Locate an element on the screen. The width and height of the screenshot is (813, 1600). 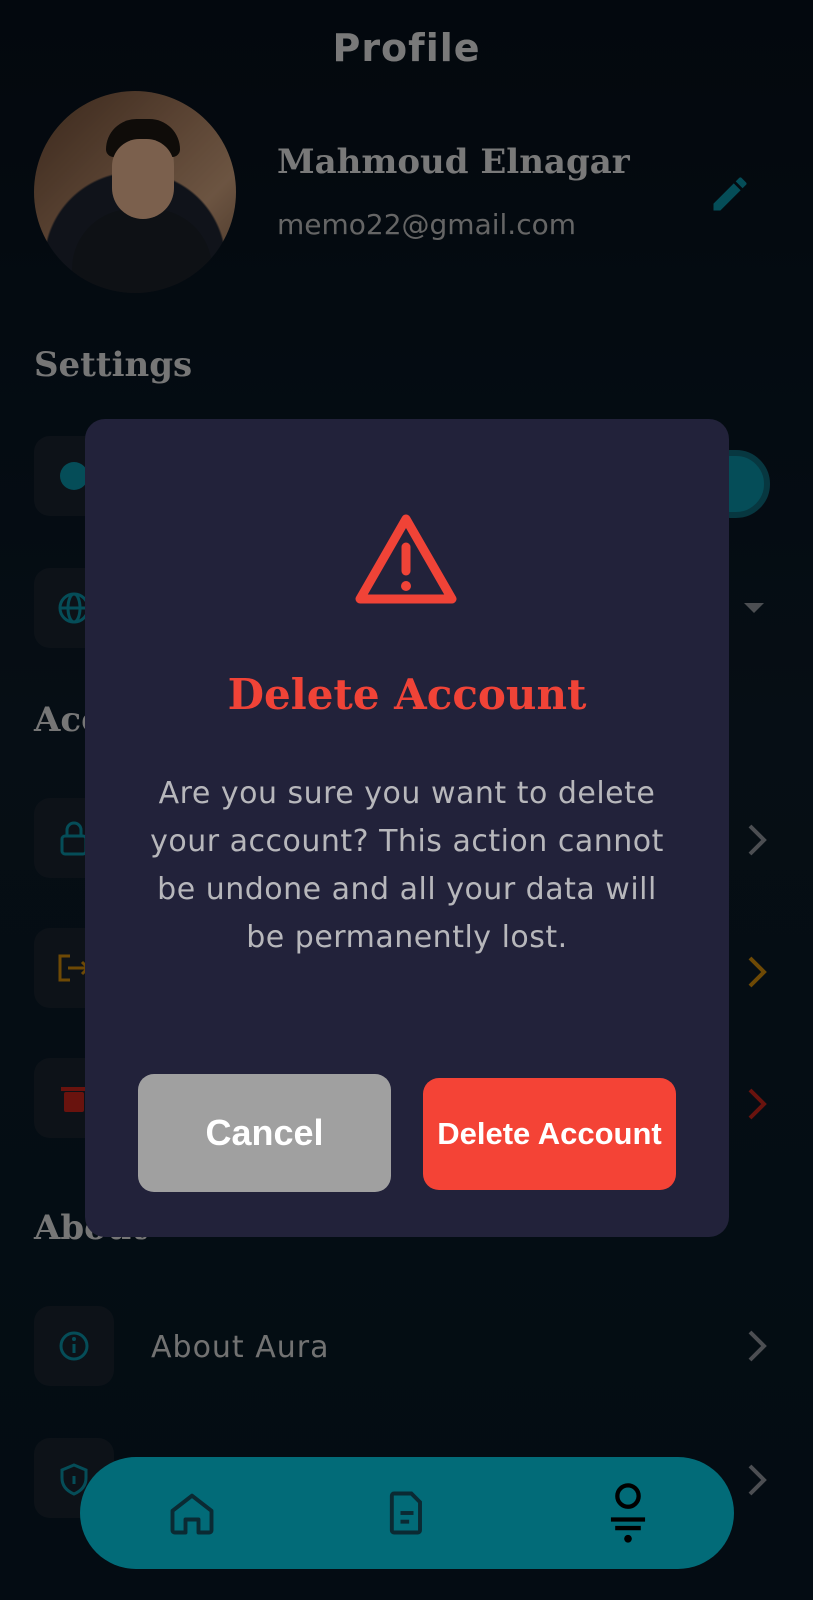
delete-account-button: Delete Account is located at coordinates (549, 1134).